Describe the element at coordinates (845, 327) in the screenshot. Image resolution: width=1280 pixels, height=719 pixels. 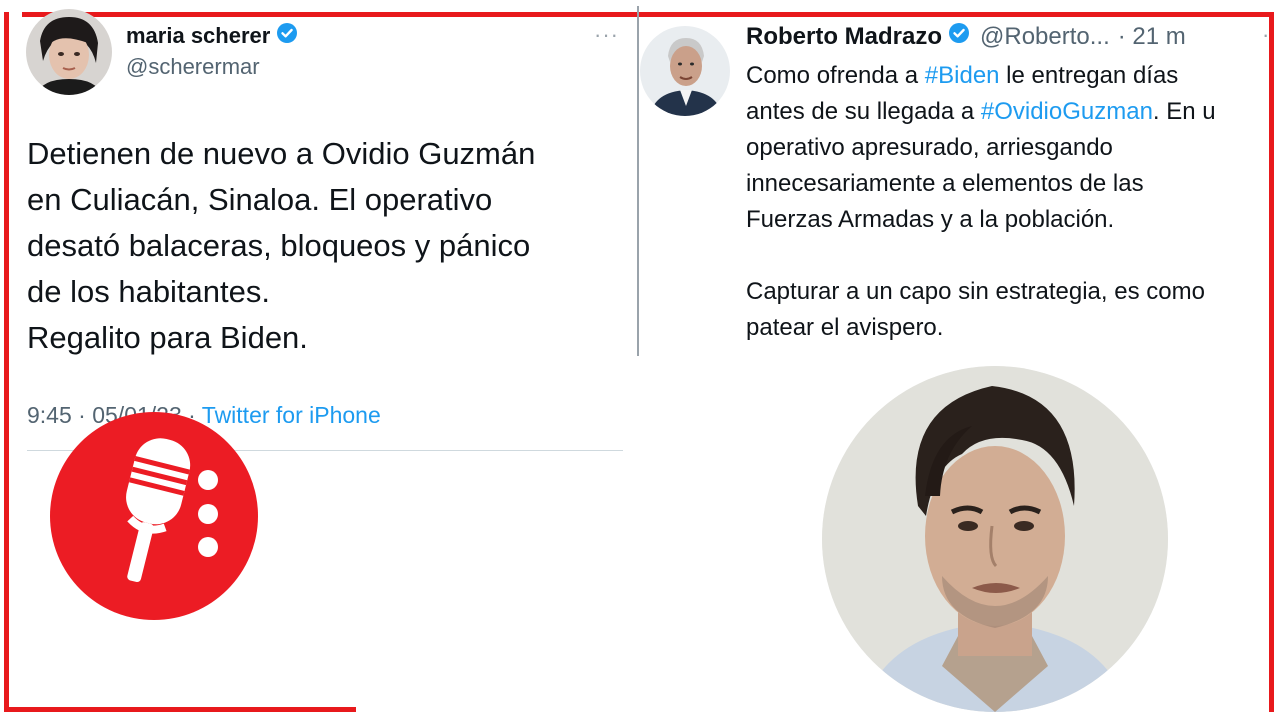
I see `text-segment: patear el avispero.` at that location.